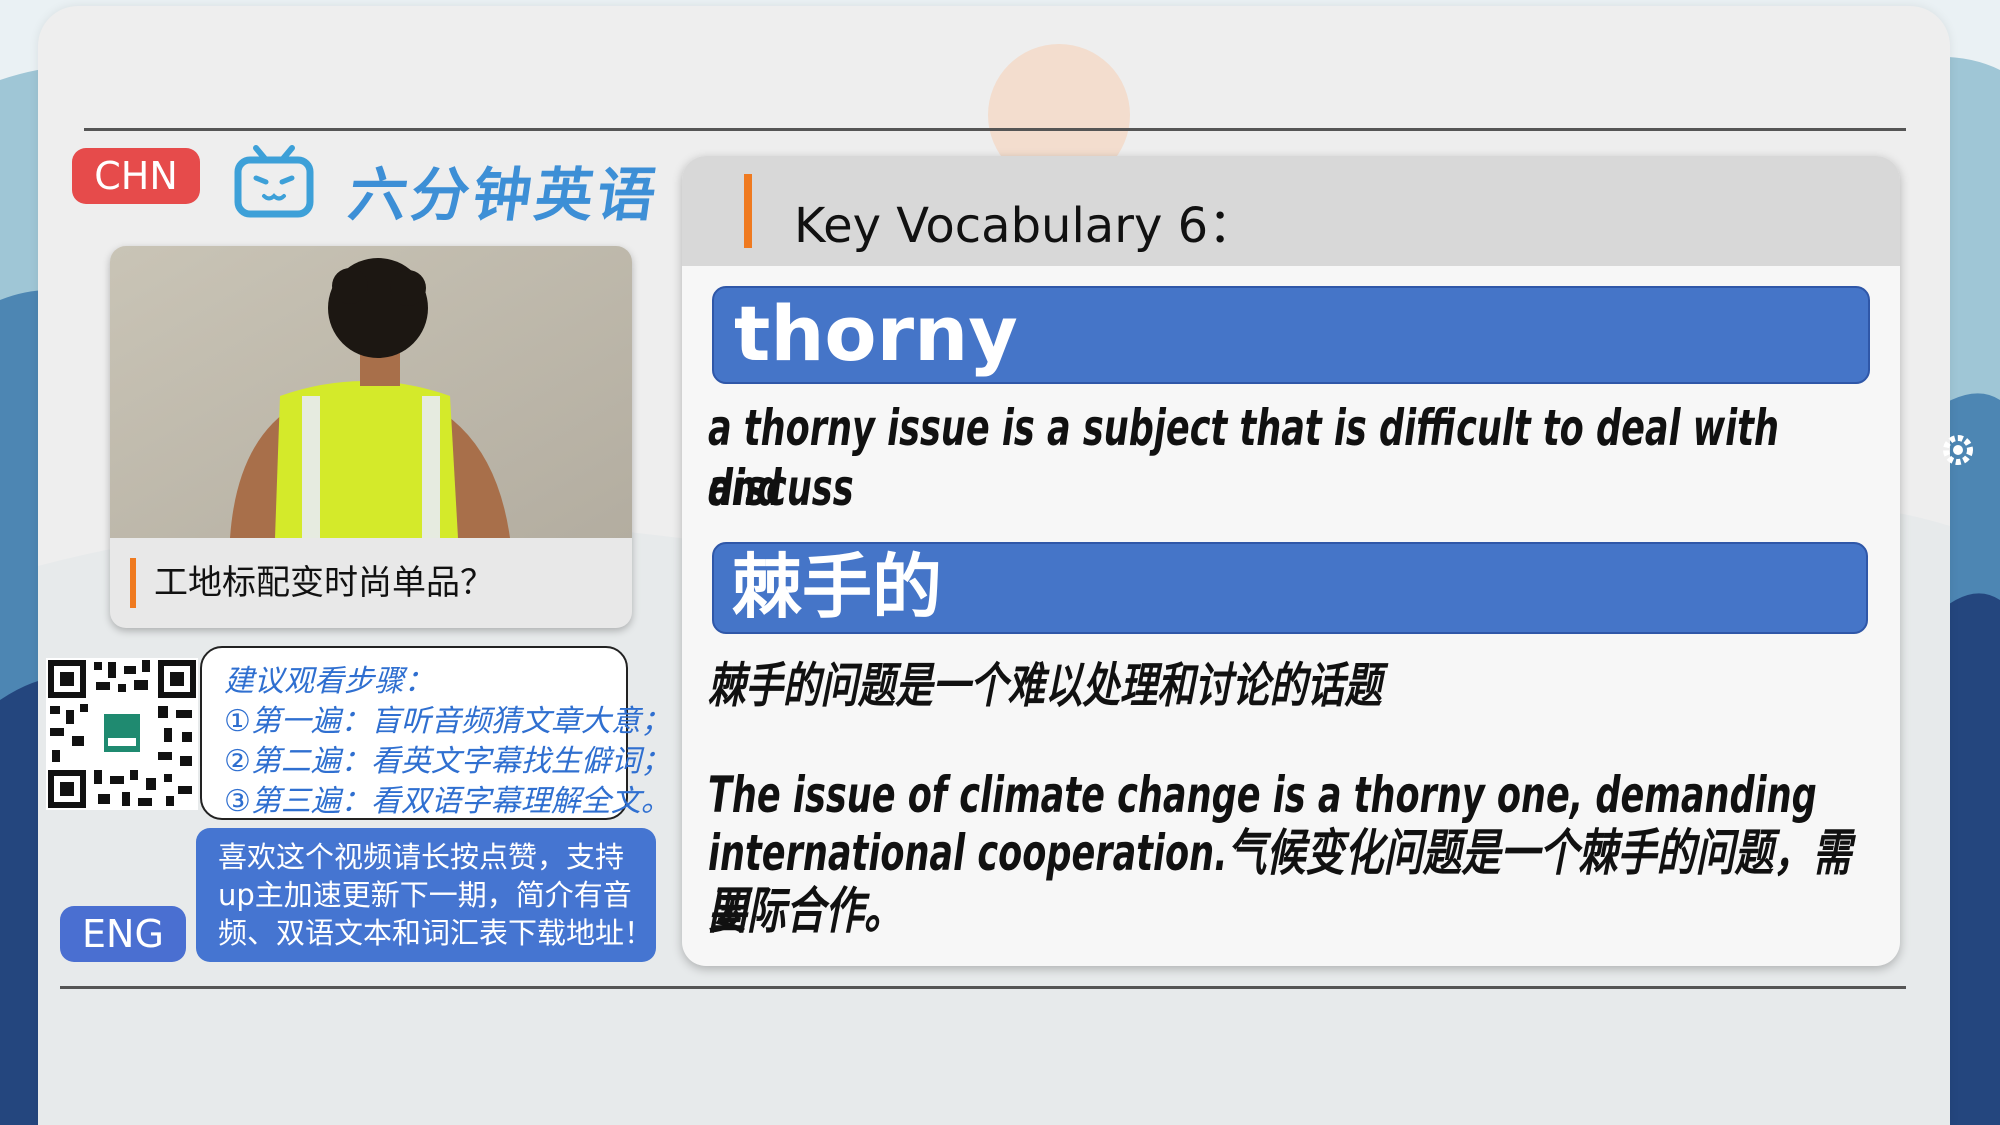 Image resolution: width=2000 pixels, height=1125 pixels. I want to click on video-thumbnail-card: 工地标配变时尚单品？, so click(371, 437).